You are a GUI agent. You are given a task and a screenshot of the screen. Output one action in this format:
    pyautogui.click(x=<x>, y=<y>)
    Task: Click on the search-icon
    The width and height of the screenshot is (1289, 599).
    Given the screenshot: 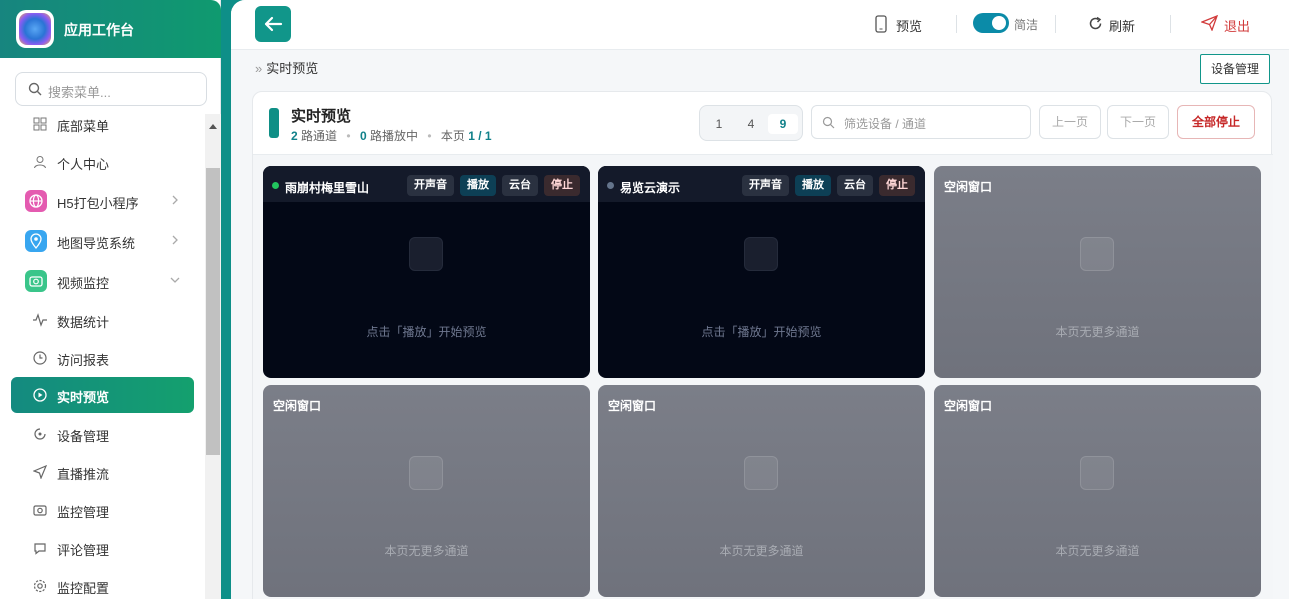 What is the action you would take?
    pyautogui.click(x=35, y=89)
    